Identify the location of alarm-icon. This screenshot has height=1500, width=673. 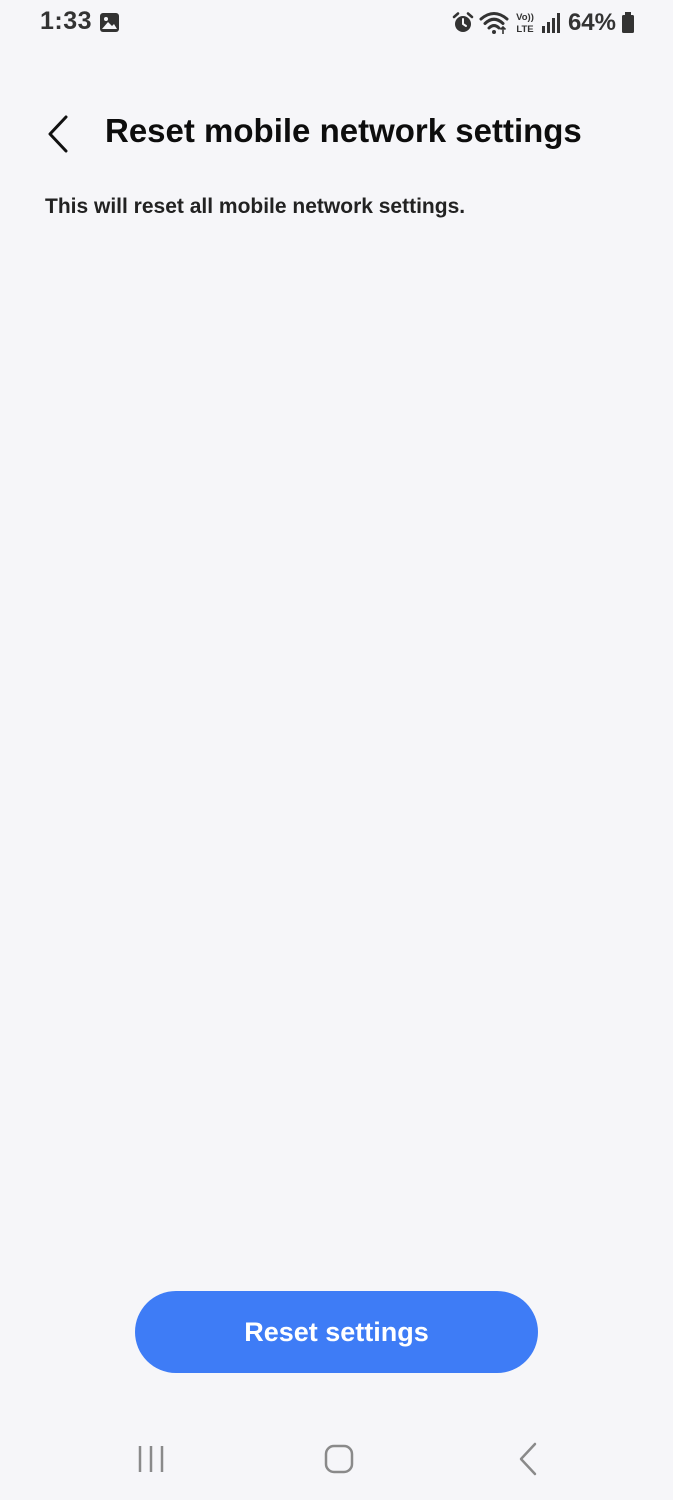
(463, 22).